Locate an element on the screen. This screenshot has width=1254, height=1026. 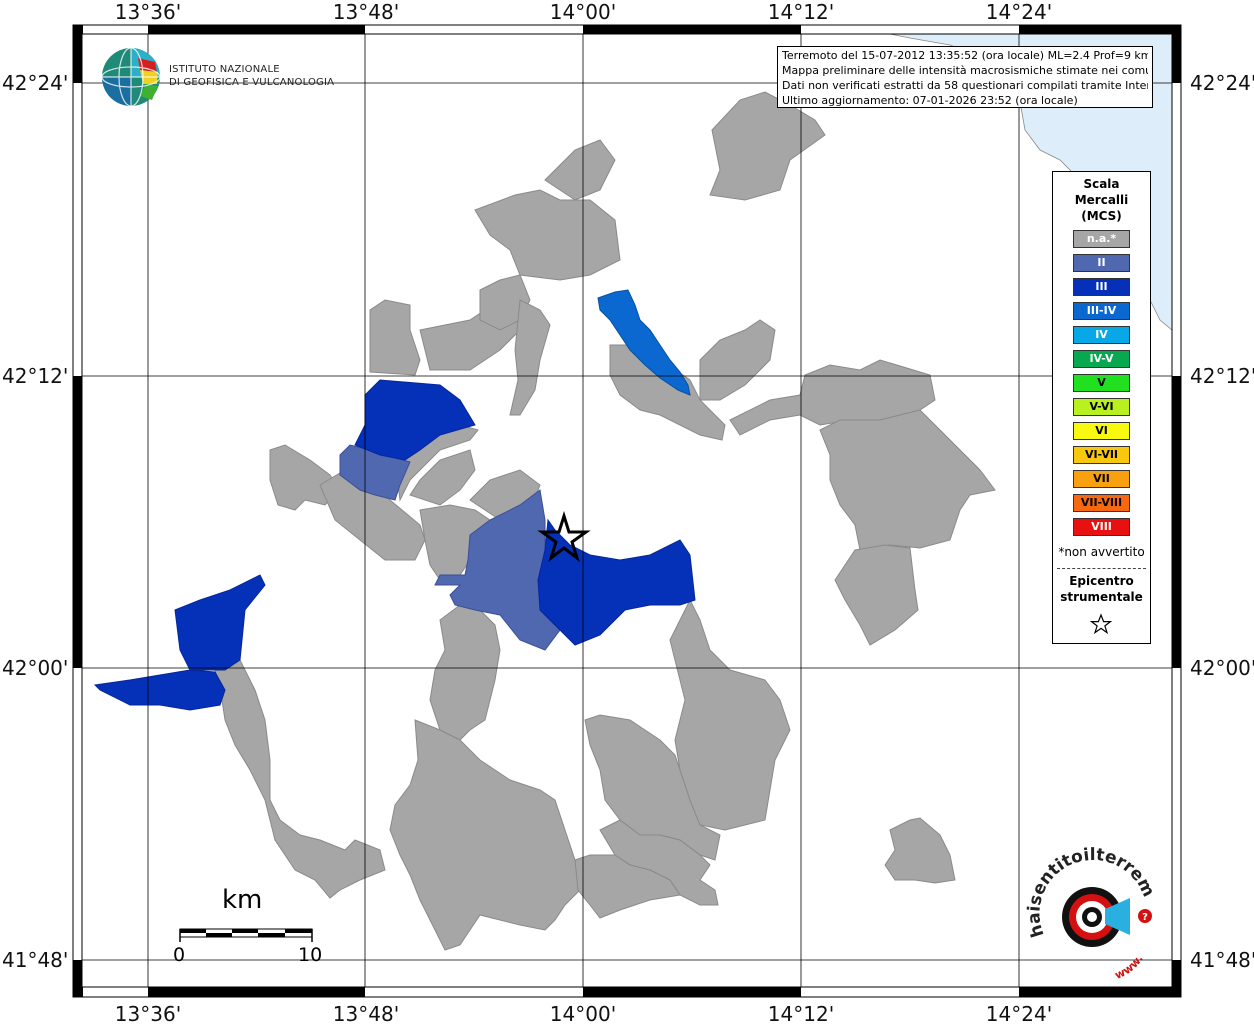
lon-label-bottom-4: 14°12' is located at coordinates (801, 1014).